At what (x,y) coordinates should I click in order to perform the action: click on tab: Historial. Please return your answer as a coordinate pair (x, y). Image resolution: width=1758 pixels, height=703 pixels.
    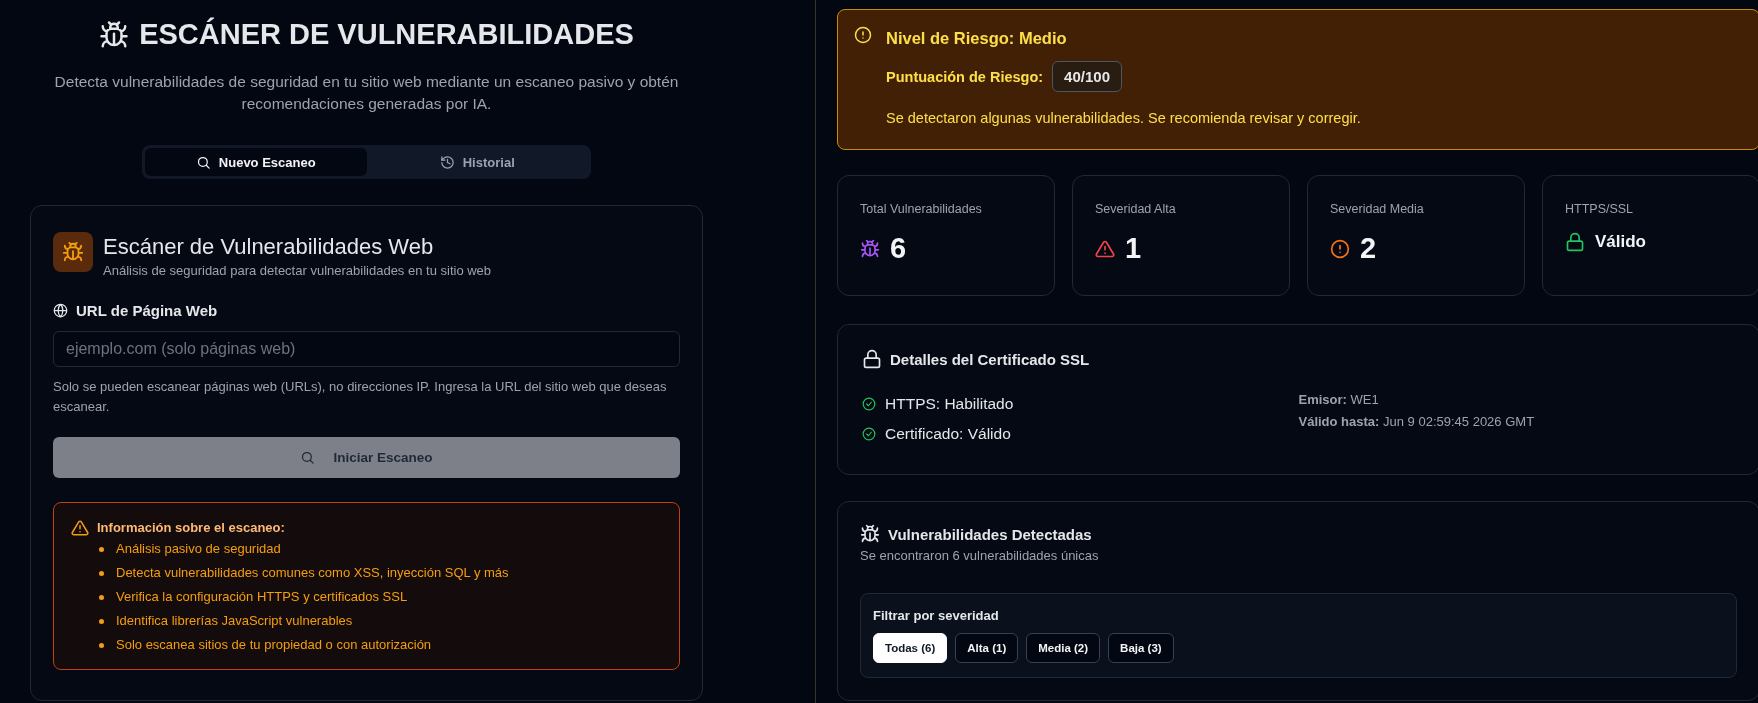
    Looking at the image, I should click on (477, 162).